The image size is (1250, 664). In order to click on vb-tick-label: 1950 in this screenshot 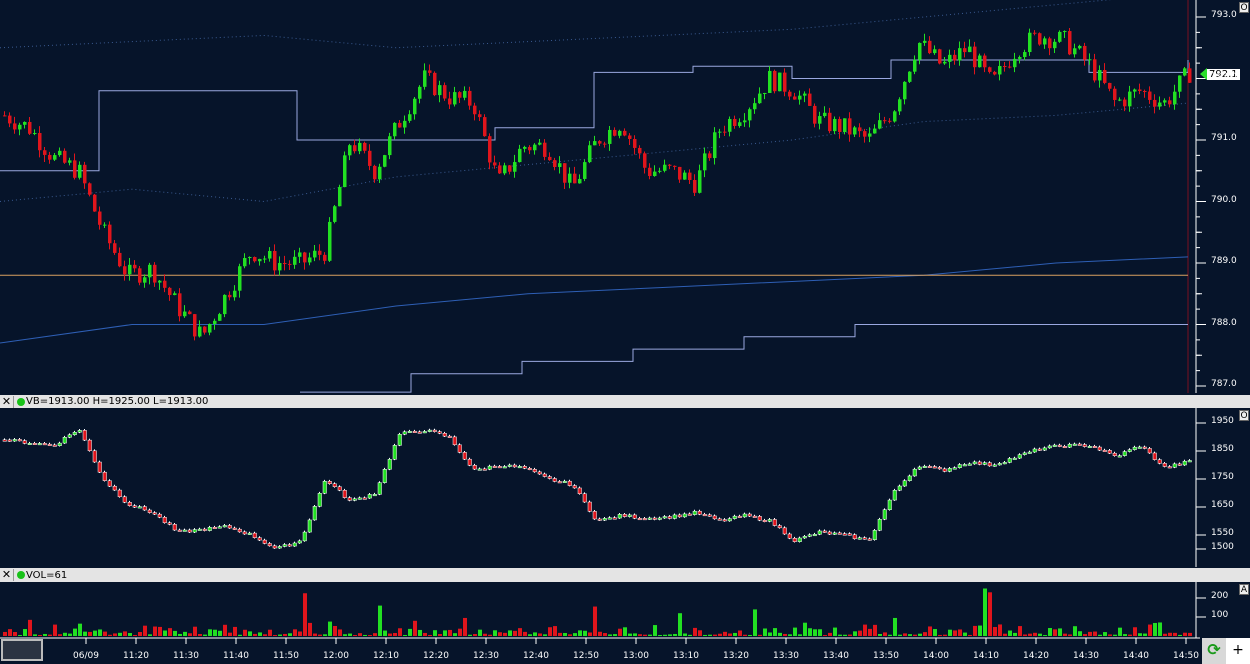, I will do `click(1222, 421)`.